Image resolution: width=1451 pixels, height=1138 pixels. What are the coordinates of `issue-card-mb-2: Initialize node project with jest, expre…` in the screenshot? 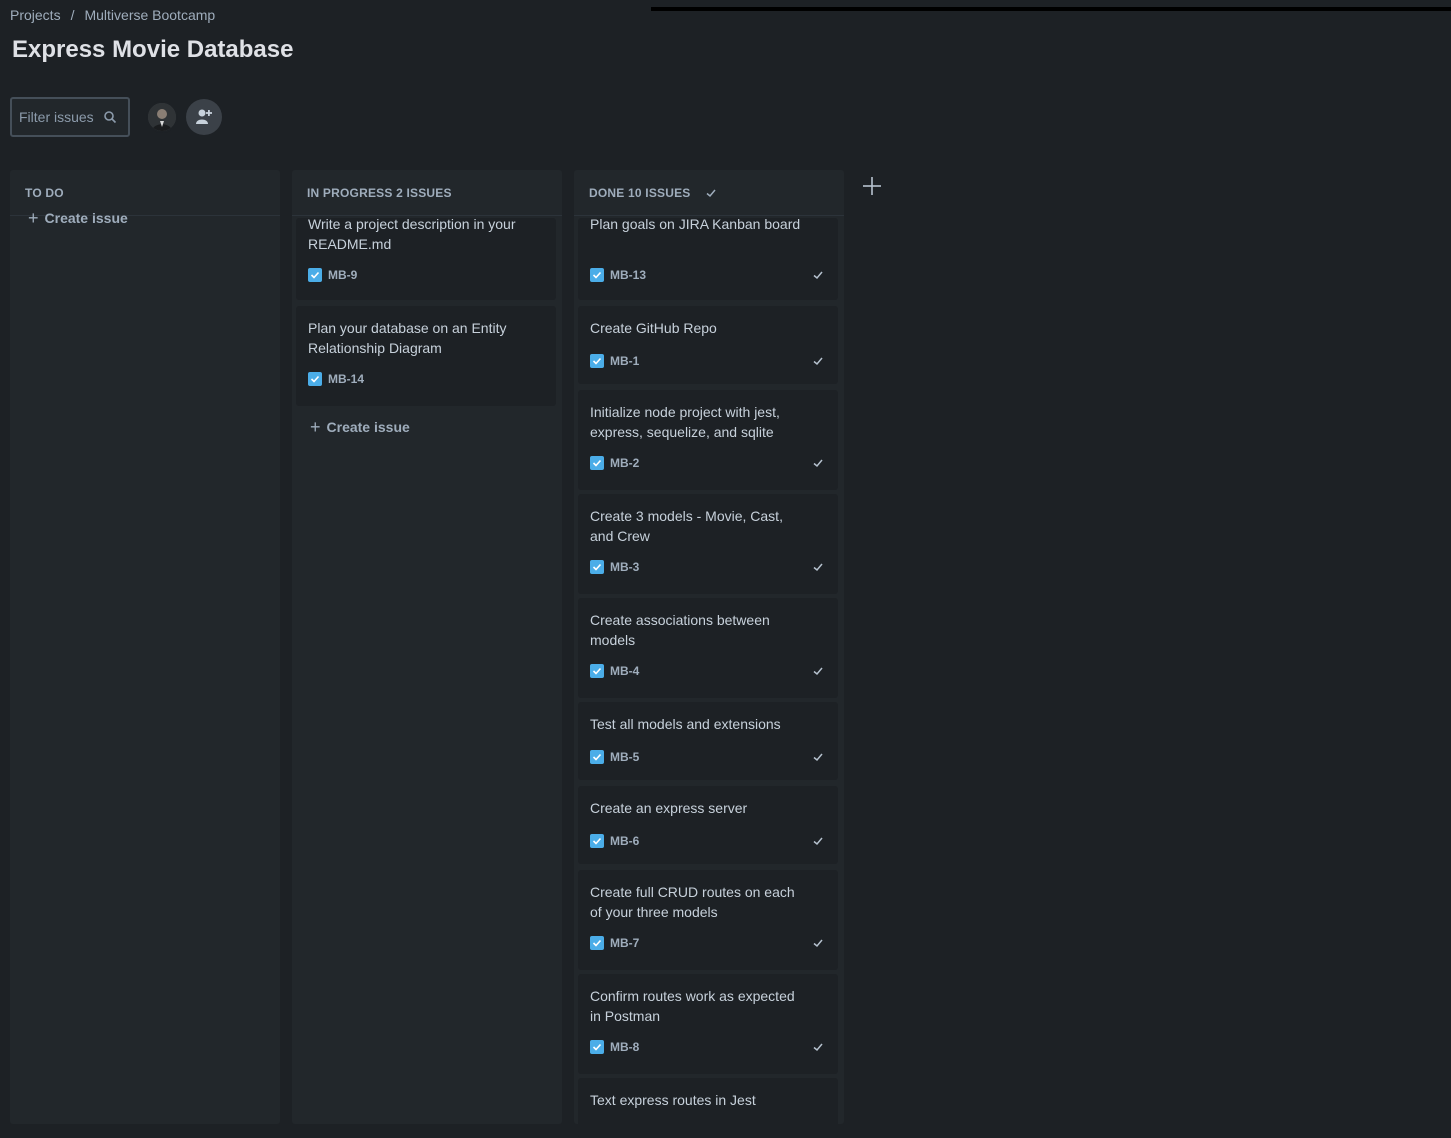 It's located at (708, 440).